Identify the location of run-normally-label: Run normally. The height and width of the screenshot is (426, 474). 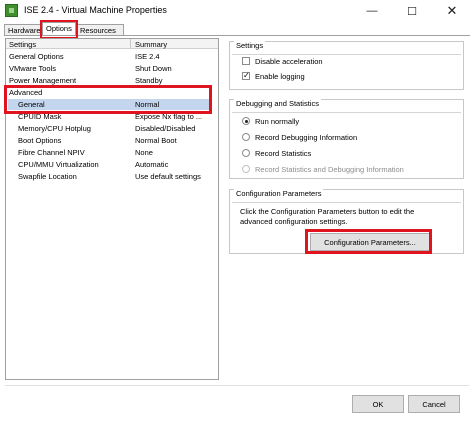
(277, 121).